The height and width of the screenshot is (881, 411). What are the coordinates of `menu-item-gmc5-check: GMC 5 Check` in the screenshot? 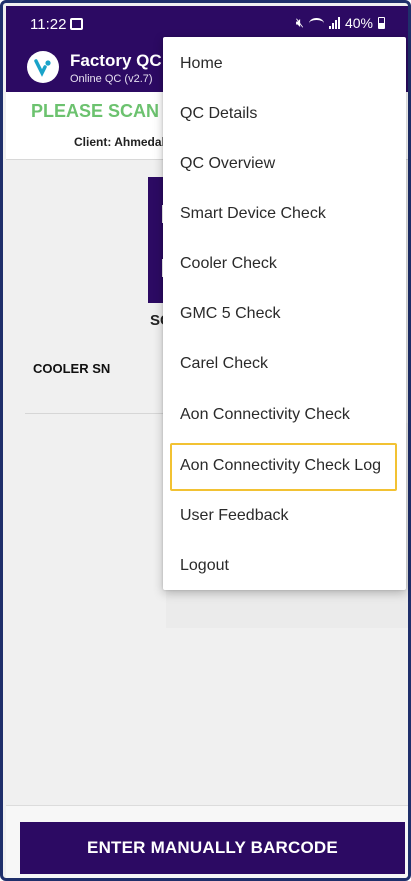 It's located at (284, 314).